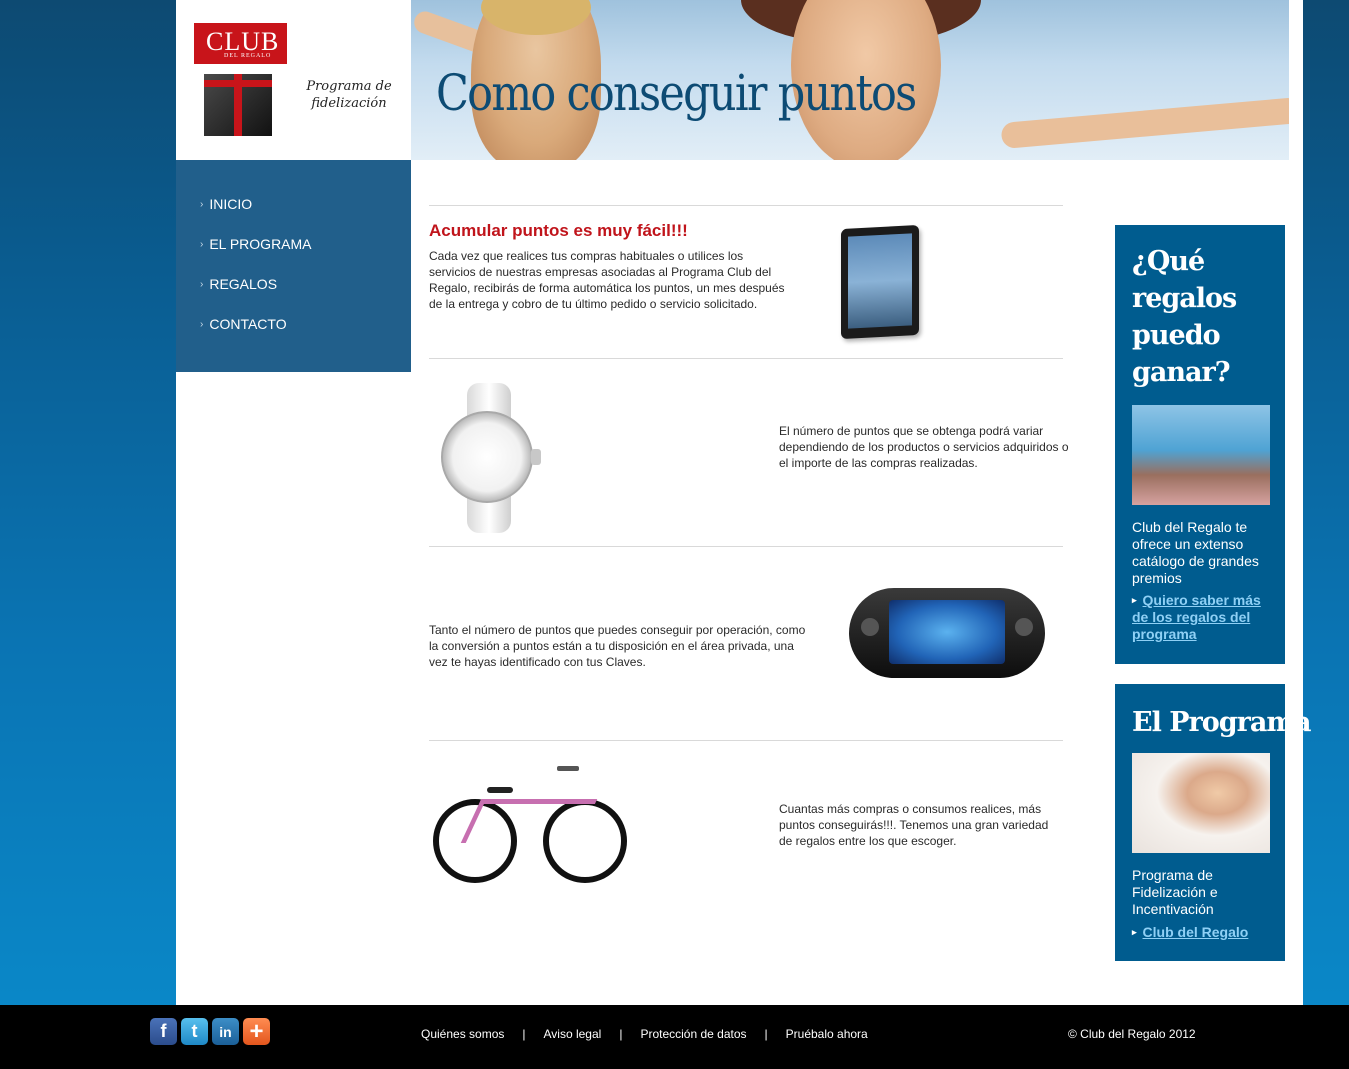 This screenshot has width=1349, height=1069. What do you see at coordinates (693, 1034) in the screenshot?
I see `footer-link-proteccion-datos: Protección de datos` at bounding box center [693, 1034].